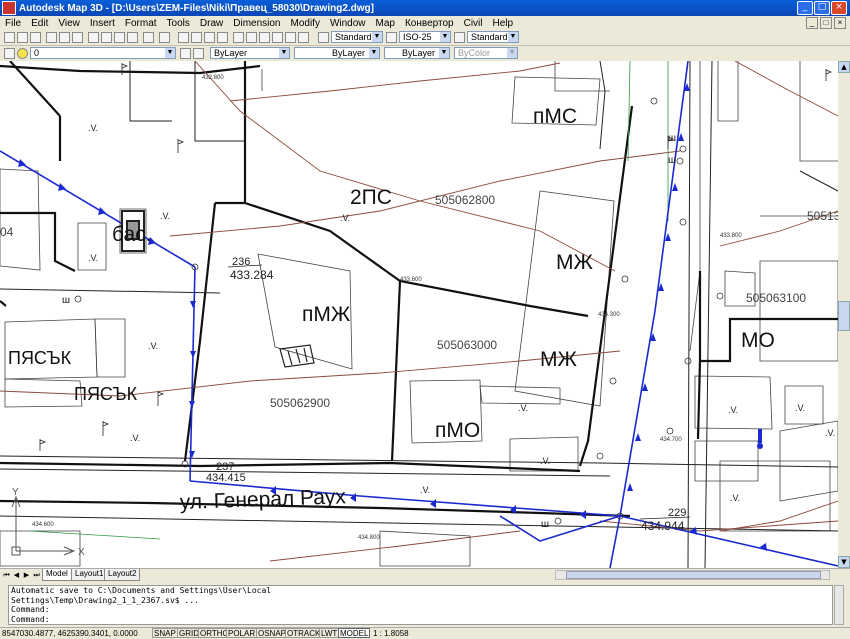 The image size is (850, 639). I want to click on menu-help: Help, so click(502, 23).